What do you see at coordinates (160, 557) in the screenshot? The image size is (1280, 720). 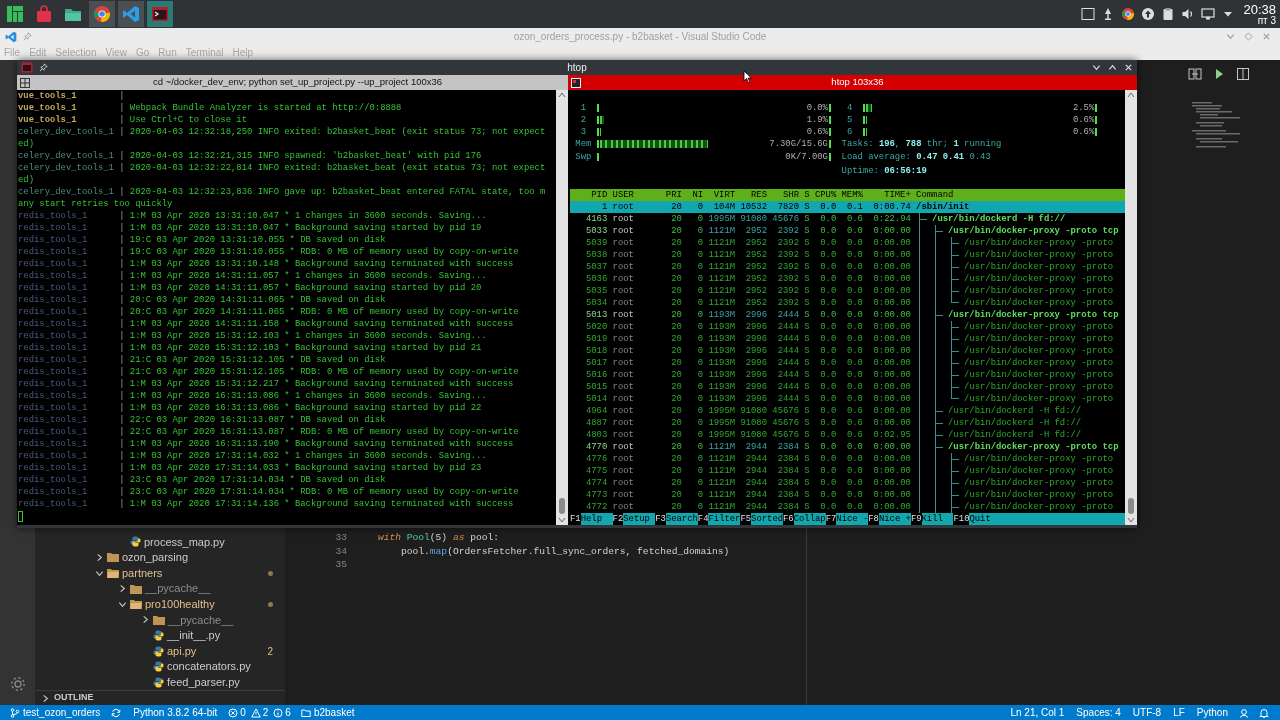 I see `tree-item: ozon_parsing` at bounding box center [160, 557].